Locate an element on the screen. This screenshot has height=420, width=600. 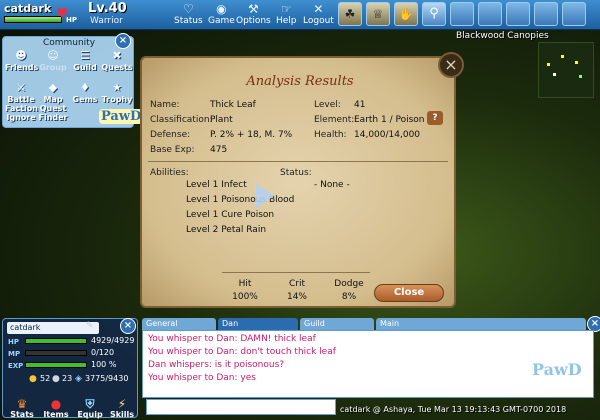
quickslot-search: ⚲ is located at coordinates (434, 14).